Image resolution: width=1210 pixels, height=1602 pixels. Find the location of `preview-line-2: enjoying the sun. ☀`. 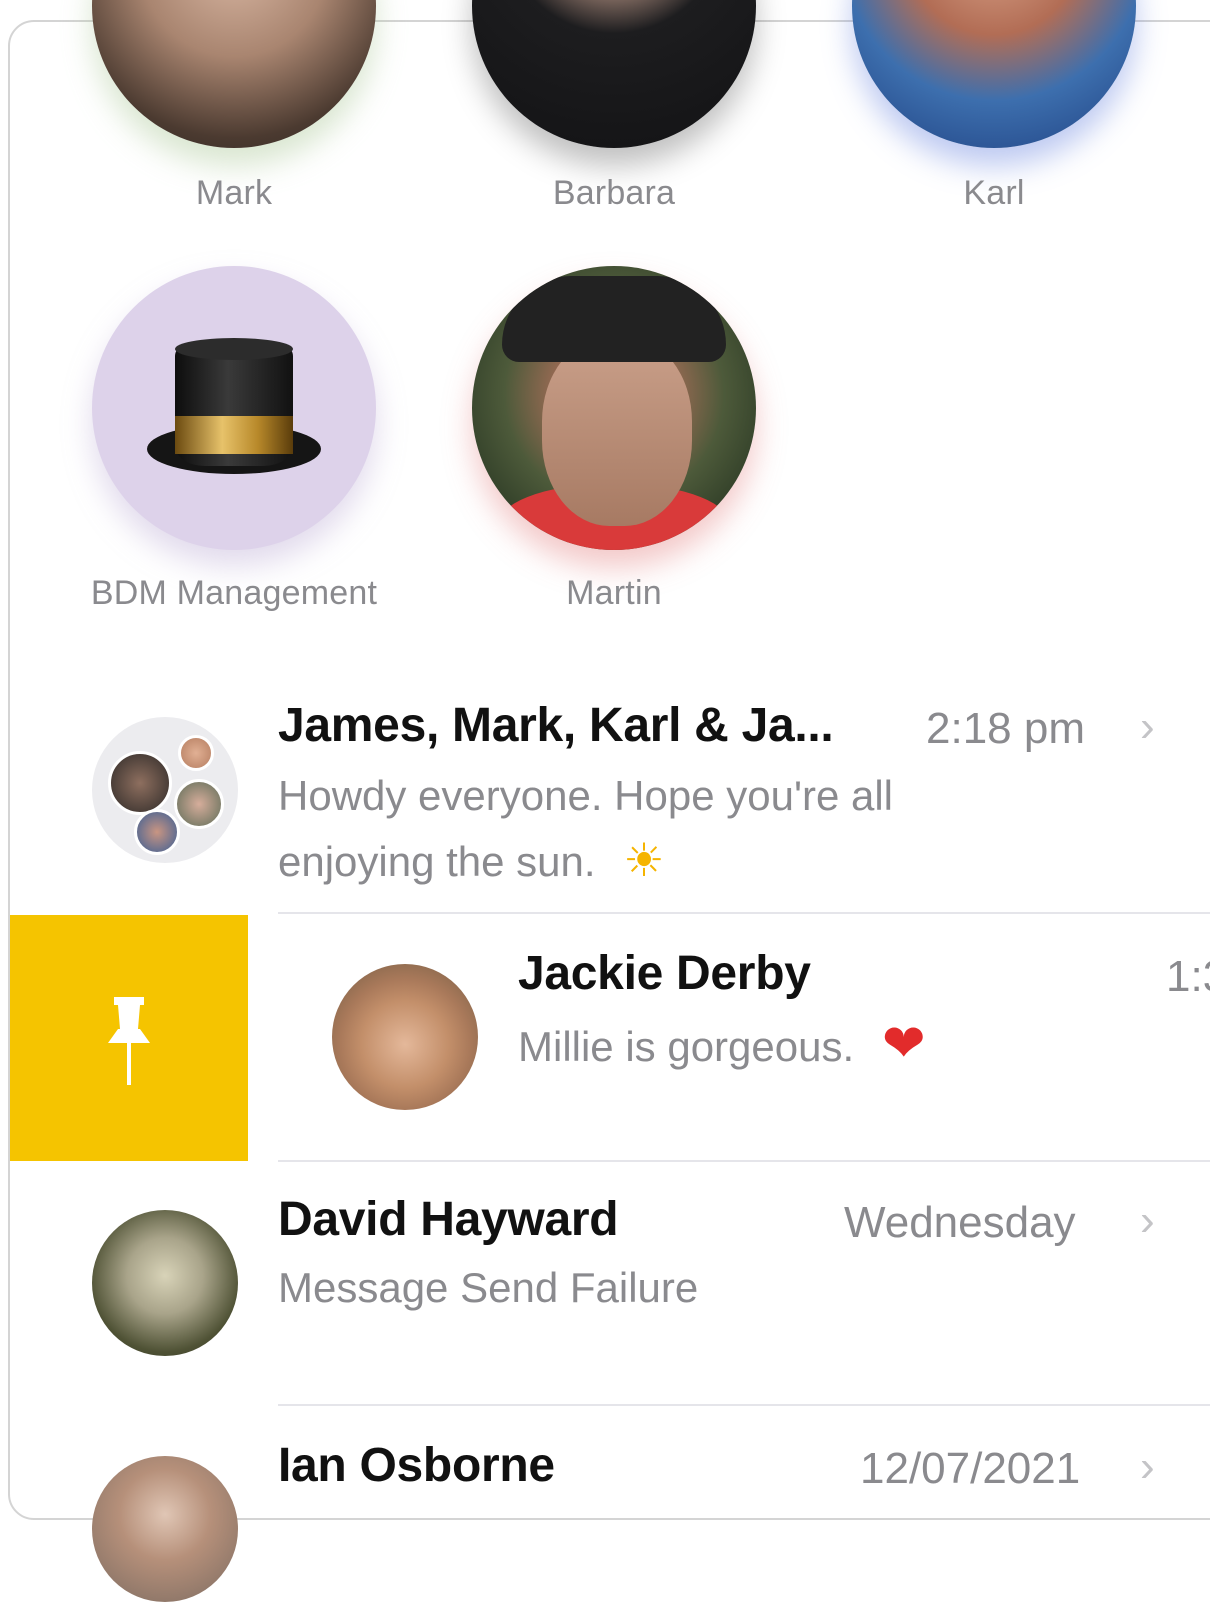

preview-line-2: enjoying the sun. ☀ is located at coordinates (585, 861).